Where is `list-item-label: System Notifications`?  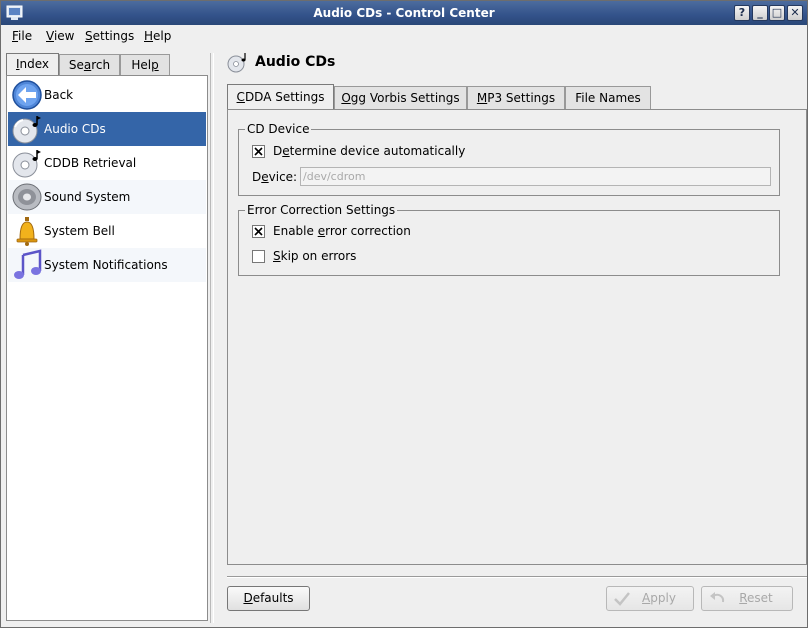
list-item-label: System Notifications is located at coordinates (106, 265).